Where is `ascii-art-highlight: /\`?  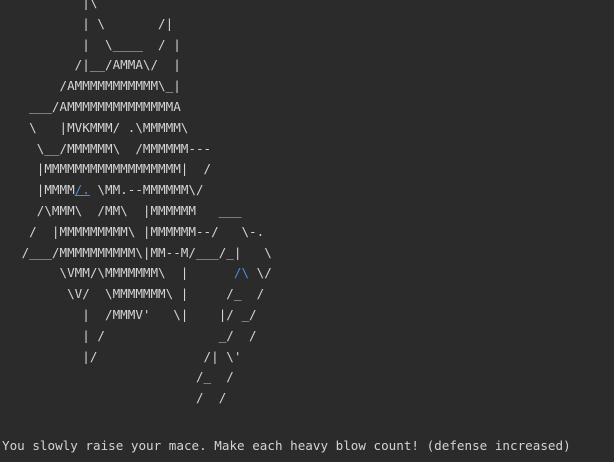 ascii-art-highlight: /\ is located at coordinates (241, 273).